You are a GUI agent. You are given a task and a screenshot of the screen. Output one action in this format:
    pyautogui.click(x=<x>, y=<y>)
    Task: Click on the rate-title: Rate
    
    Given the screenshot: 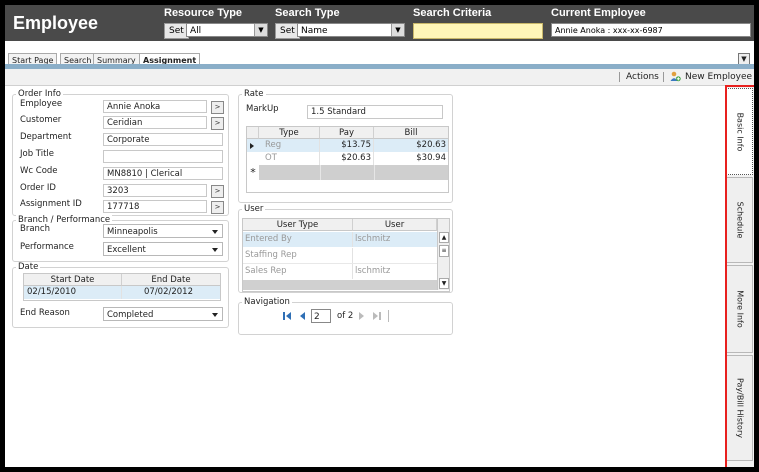 What is the action you would take?
    pyautogui.click(x=254, y=94)
    